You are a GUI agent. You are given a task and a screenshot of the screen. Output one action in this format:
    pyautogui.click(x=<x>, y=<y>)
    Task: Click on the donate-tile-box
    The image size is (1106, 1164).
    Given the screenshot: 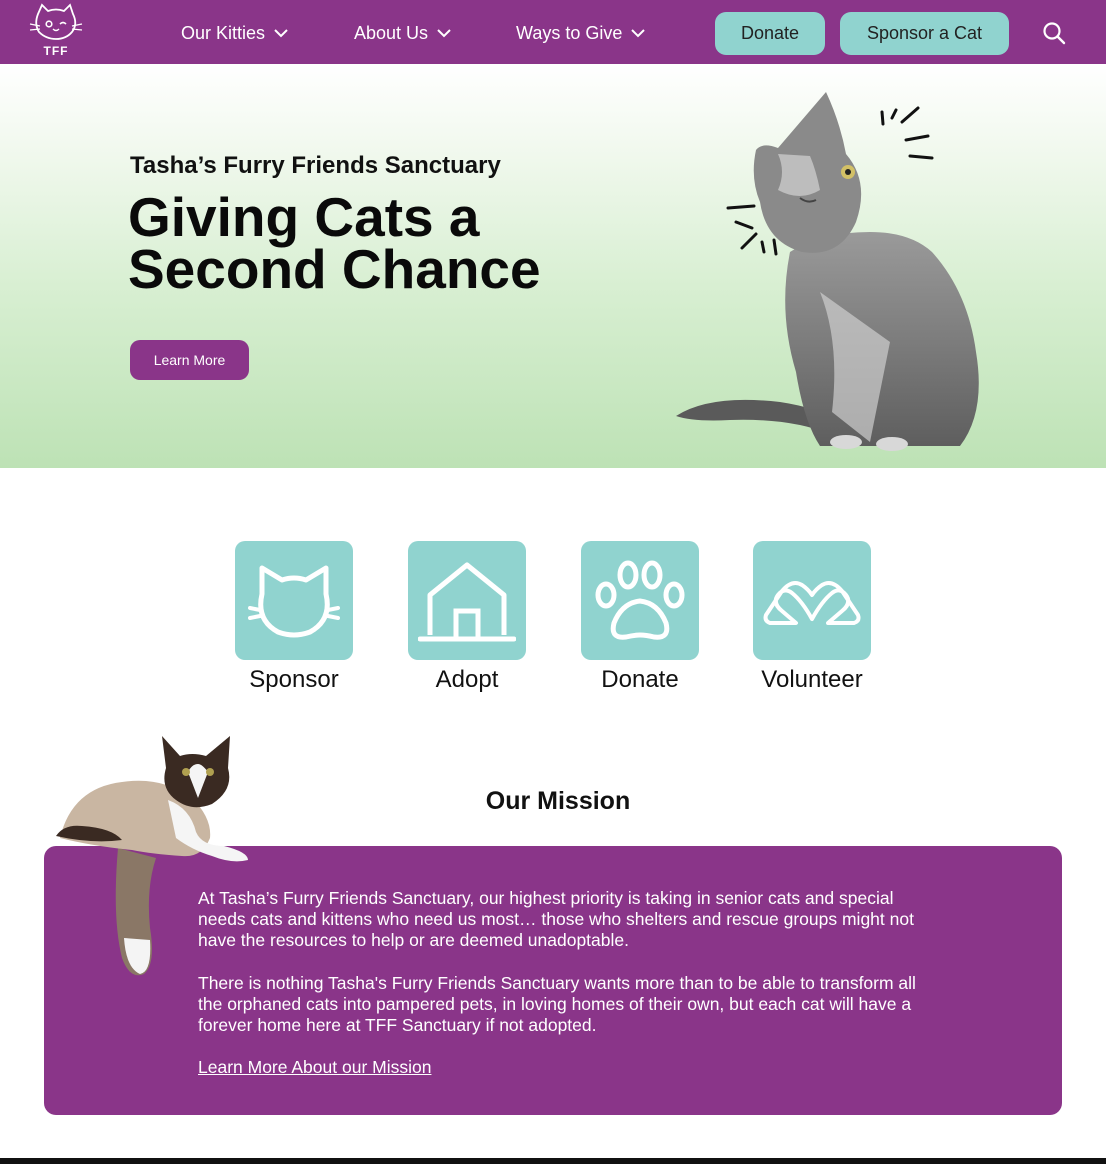 What is the action you would take?
    pyautogui.click(x=640, y=600)
    